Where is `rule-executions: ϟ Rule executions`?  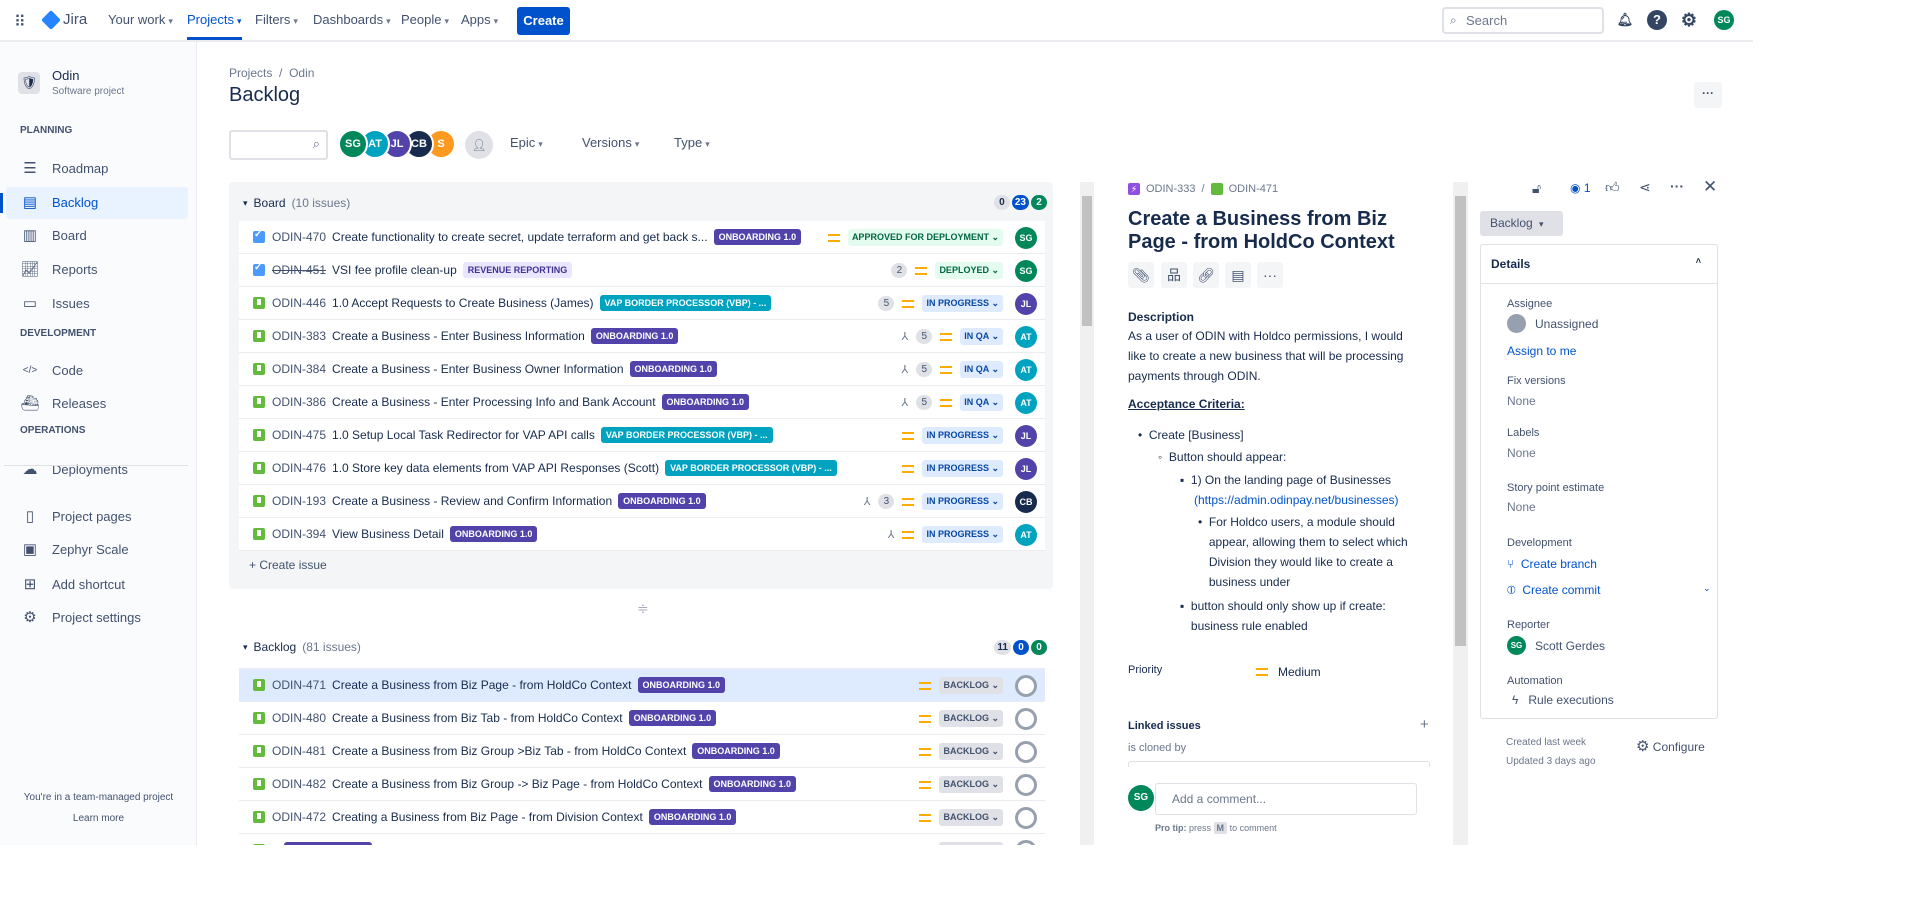 rule-executions: ϟ Rule executions is located at coordinates (1563, 700).